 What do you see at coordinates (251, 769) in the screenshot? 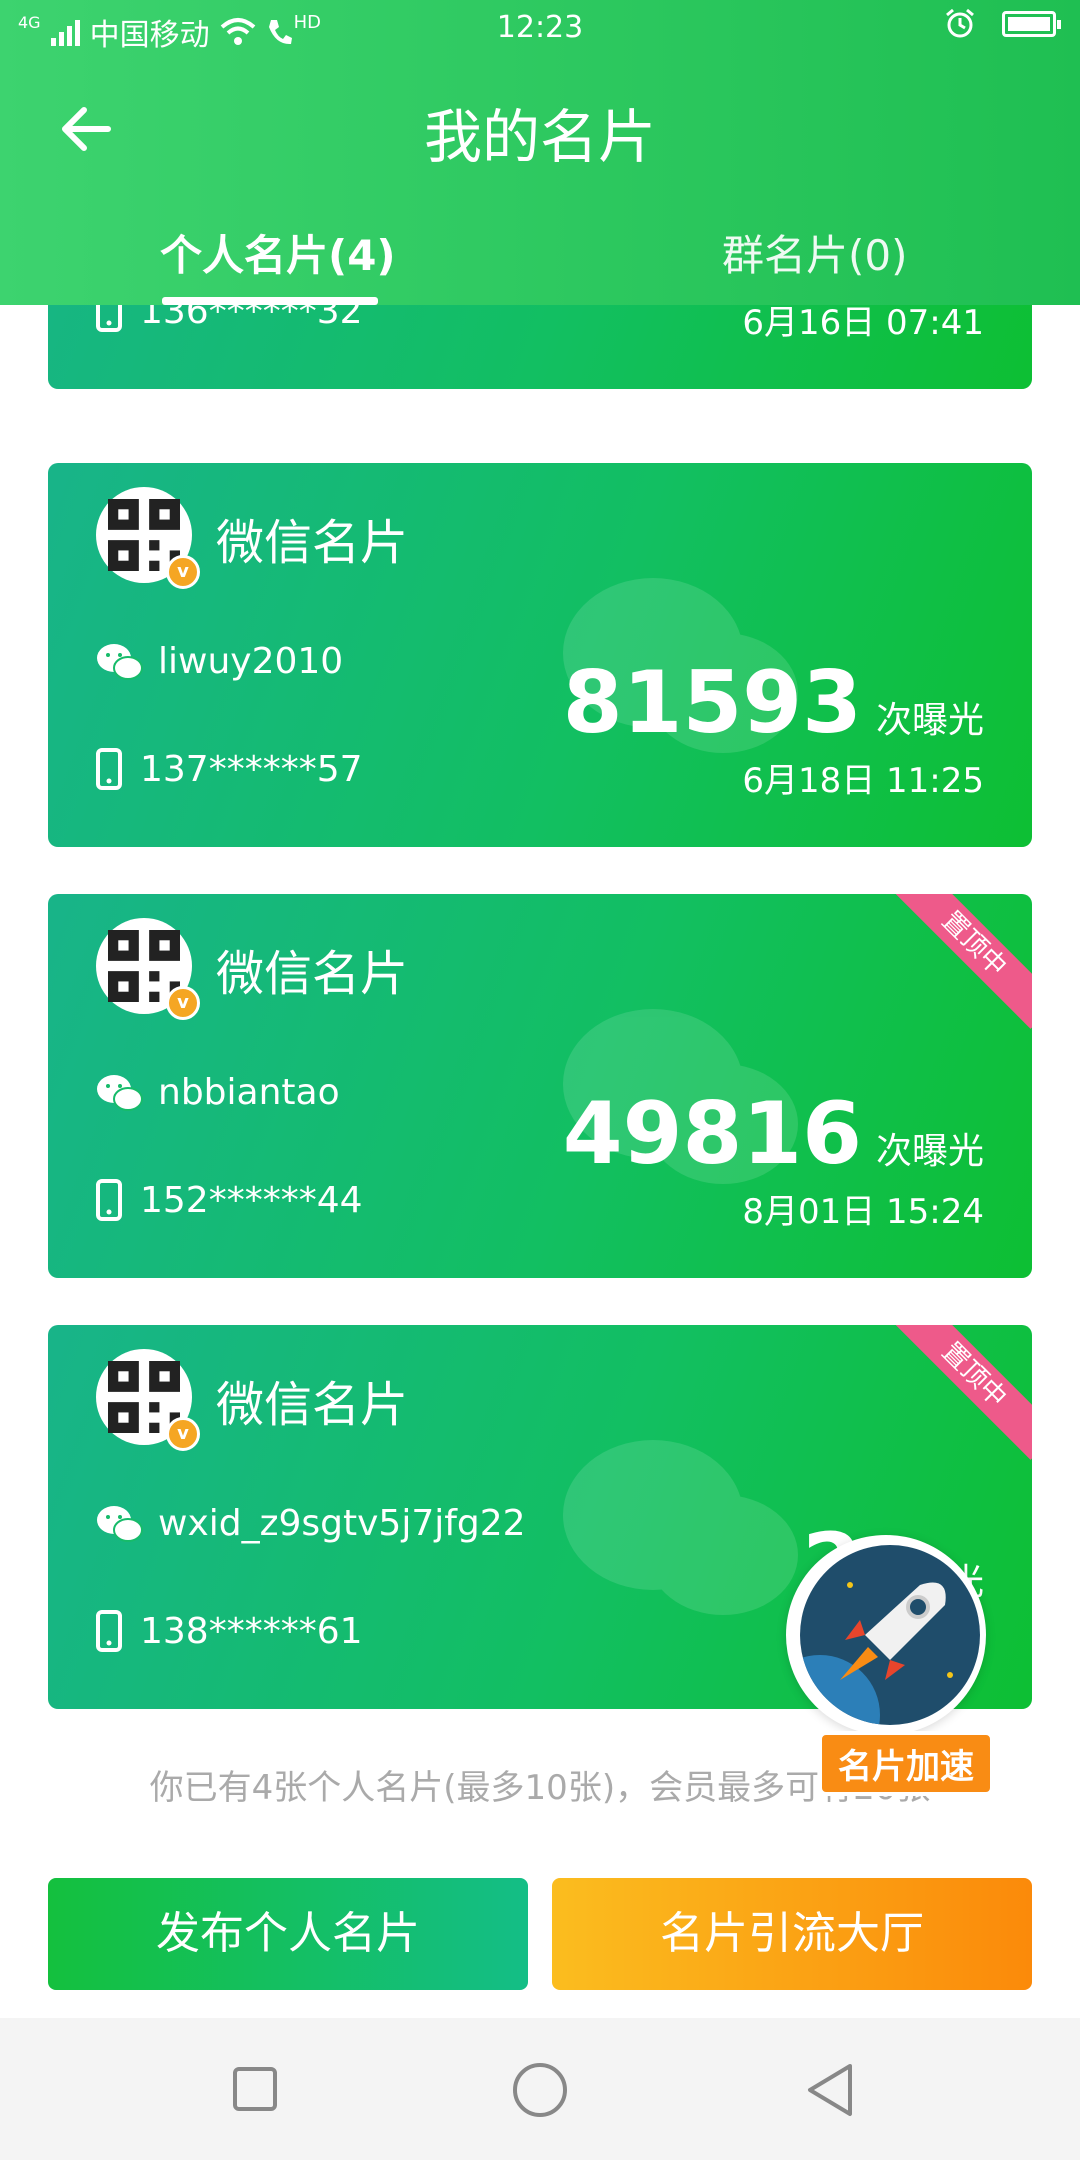
I see `phone-number: 137******57` at bounding box center [251, 769].